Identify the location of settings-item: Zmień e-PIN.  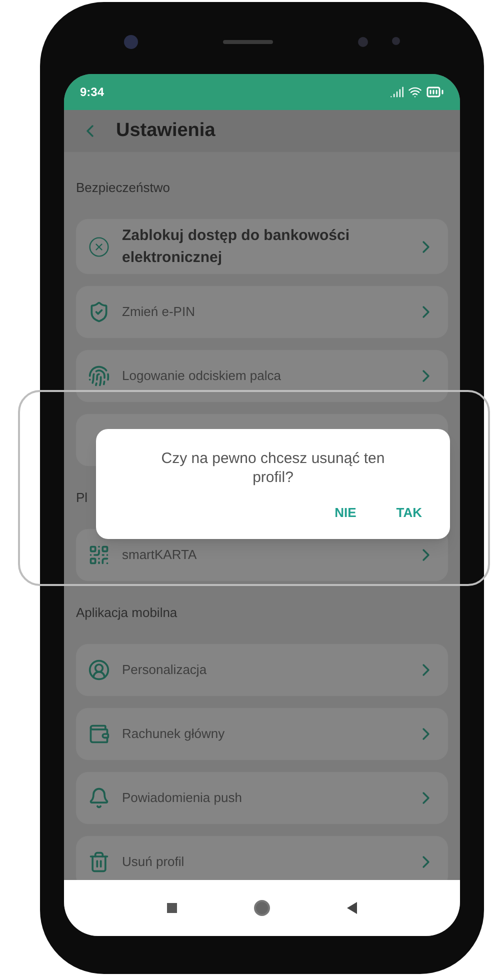
(262, 312).